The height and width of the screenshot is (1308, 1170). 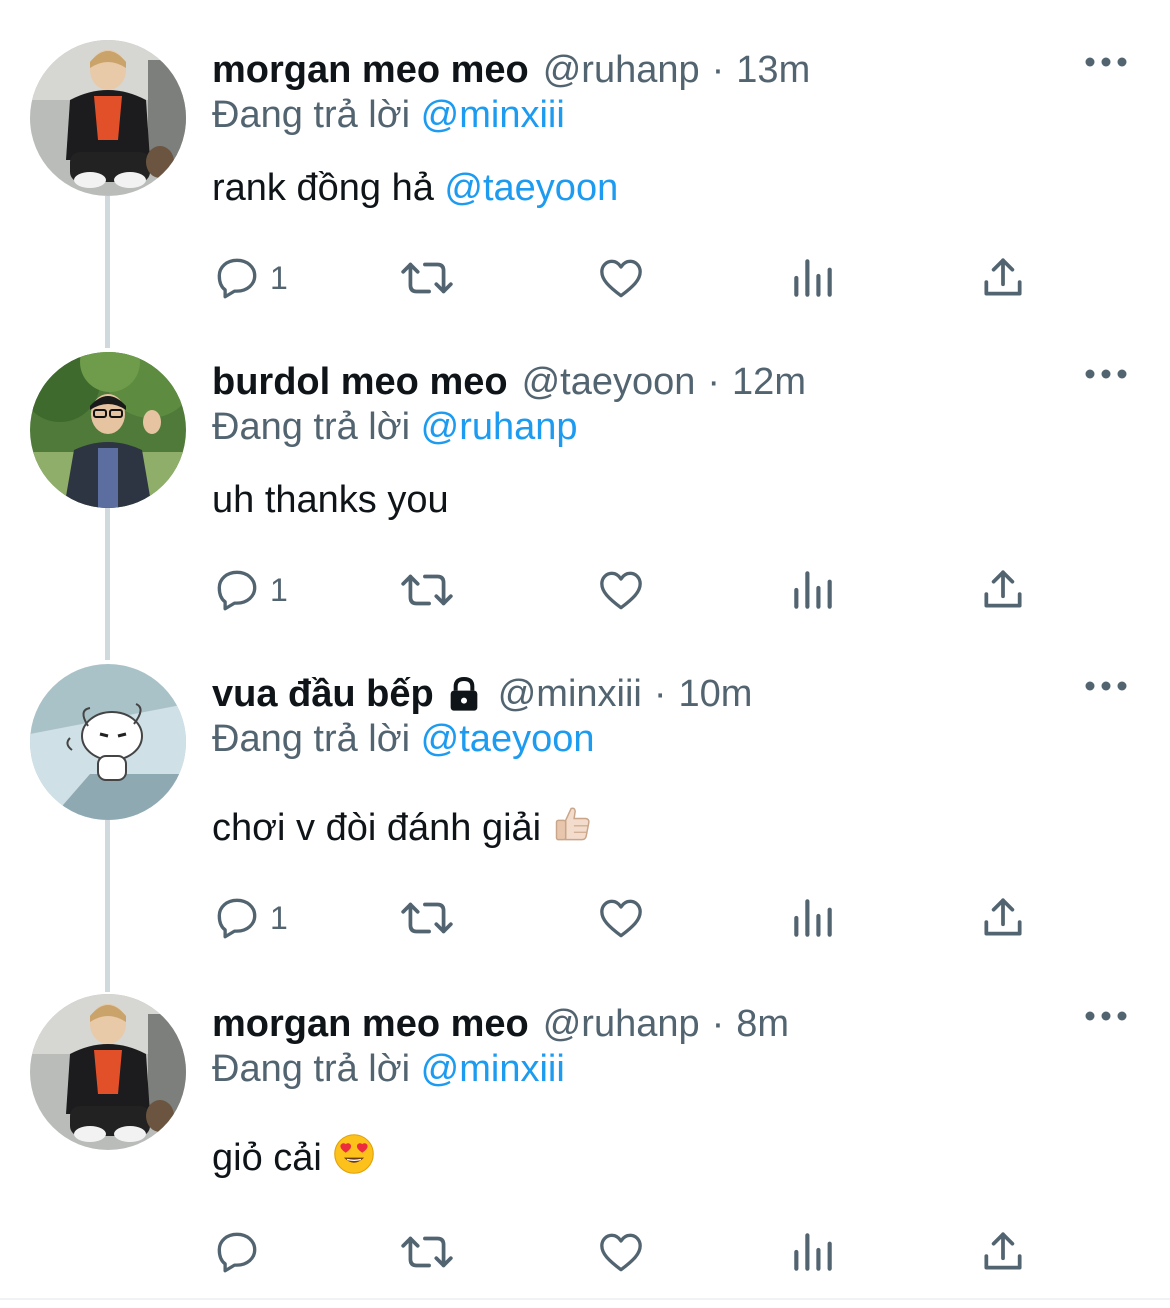 What do you see at coordinates (762, 1024) in the screenshot?
I see `timestamp: 8m` at bounding box center [762, 1024].